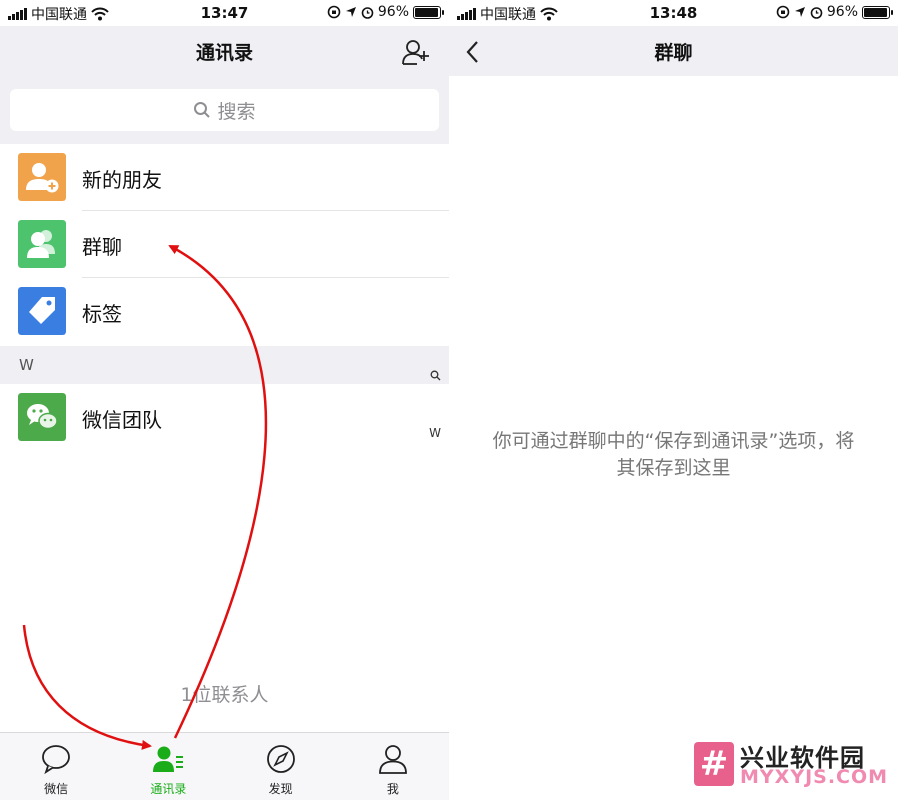  Describe the element at coordinates (122, 180) in the screenshot. I see `list-item-label: 新的朋友` at that location.